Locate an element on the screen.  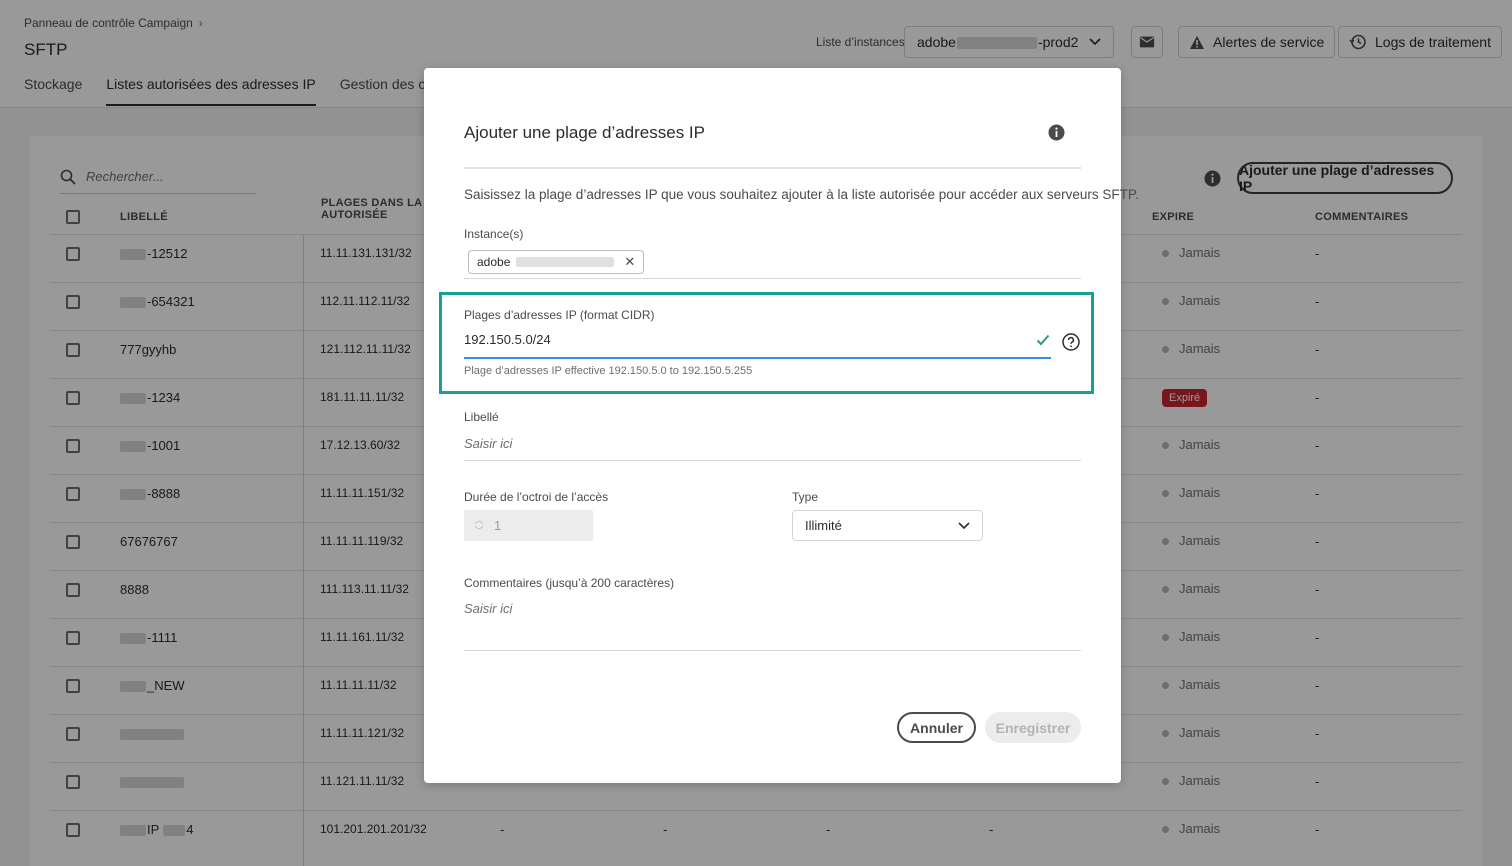
chevron-down-icon is located at coordinates (964, 525).